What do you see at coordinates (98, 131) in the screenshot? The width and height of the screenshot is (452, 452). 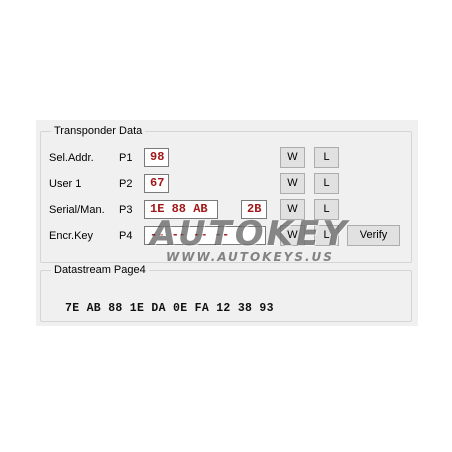 I see `transponder-data-title: Transponder Data` at bounding box center [98, 131].